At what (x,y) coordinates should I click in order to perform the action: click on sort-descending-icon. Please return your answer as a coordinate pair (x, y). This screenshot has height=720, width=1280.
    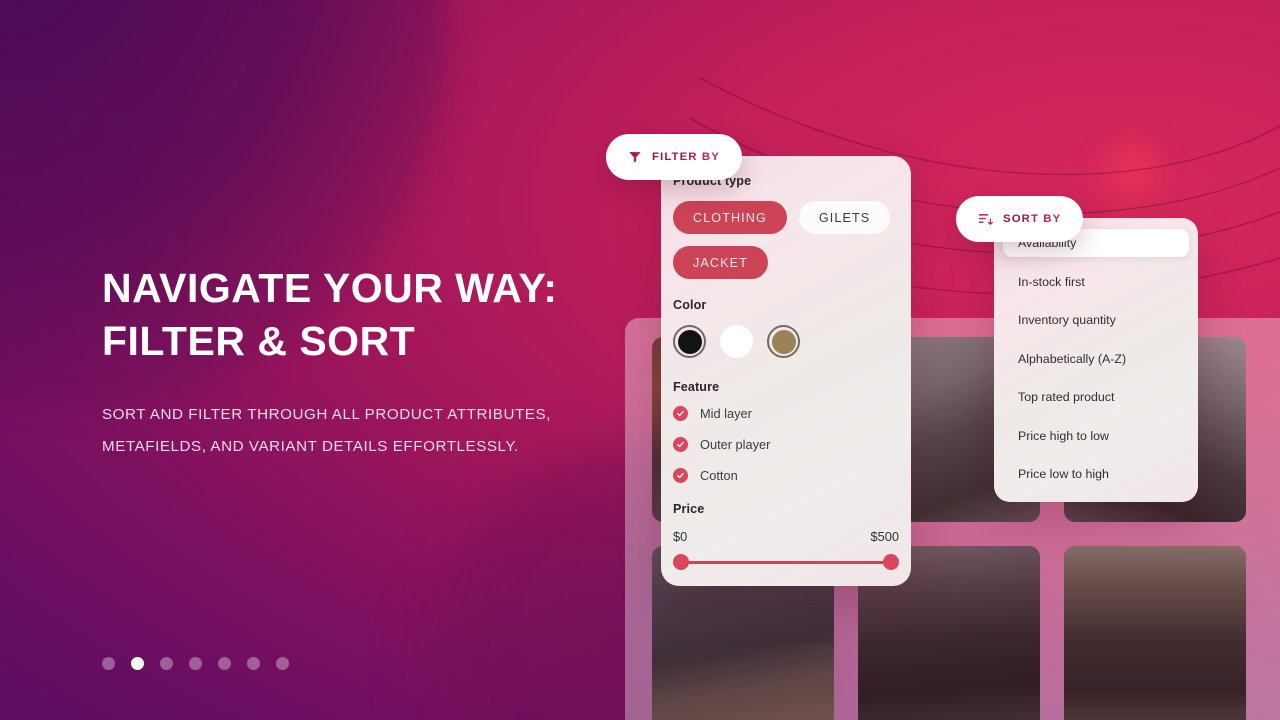
    Looking at the image, I should click on (985, 219).